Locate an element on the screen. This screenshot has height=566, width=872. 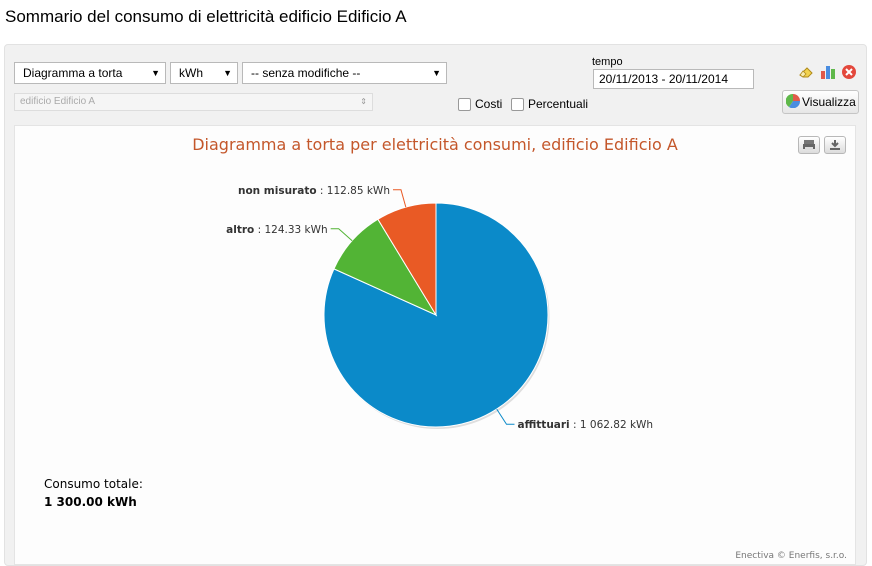
modifier-select: -- senza modifiche -- ▼ is located at coordinates (344, 73).